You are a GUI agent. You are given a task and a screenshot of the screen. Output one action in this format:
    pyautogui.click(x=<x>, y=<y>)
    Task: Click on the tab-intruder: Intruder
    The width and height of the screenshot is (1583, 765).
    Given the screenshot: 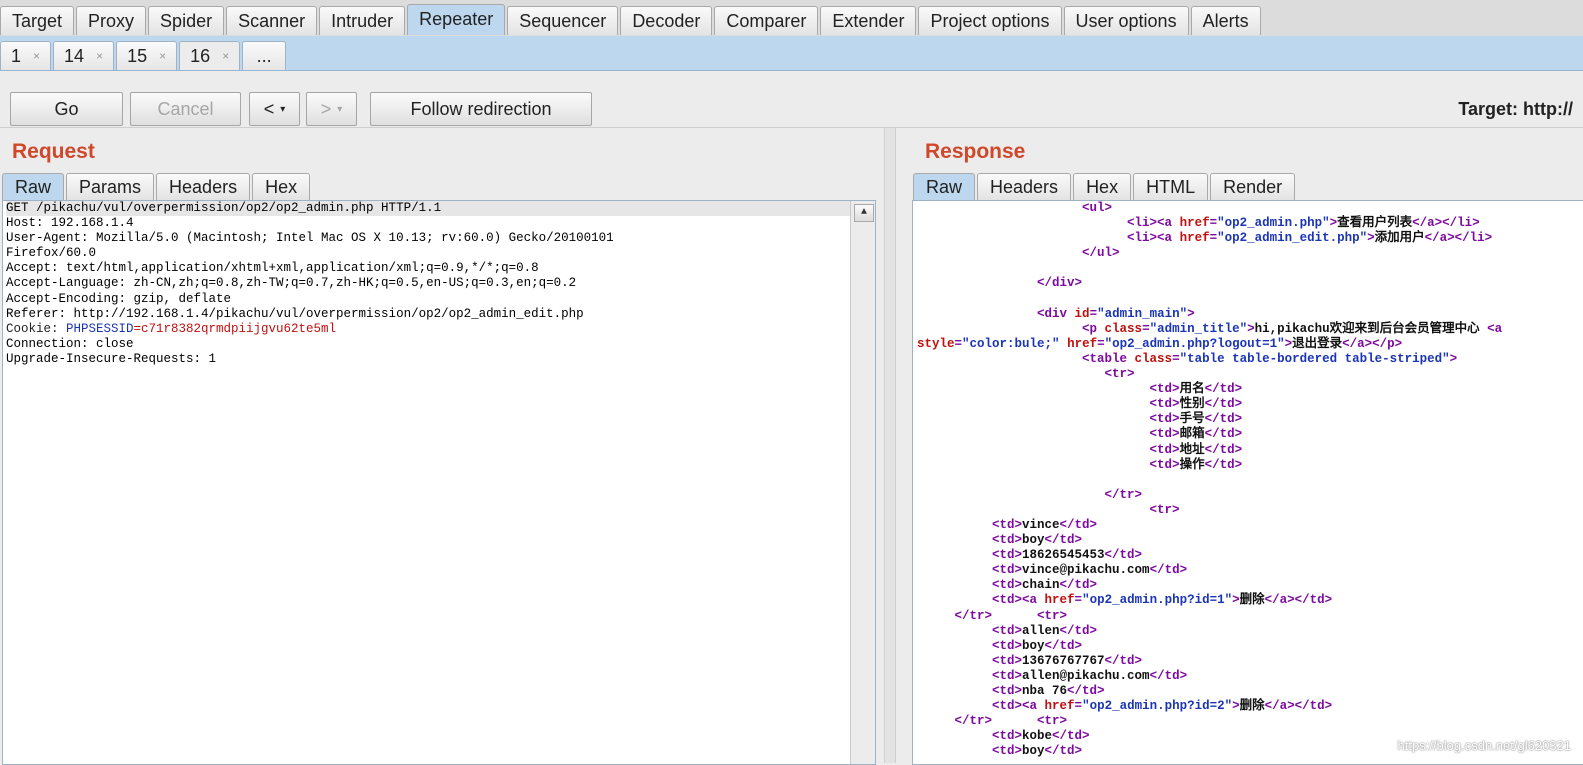 What is the action you would take?
    pyautogui.click(x=362, y=20)
    